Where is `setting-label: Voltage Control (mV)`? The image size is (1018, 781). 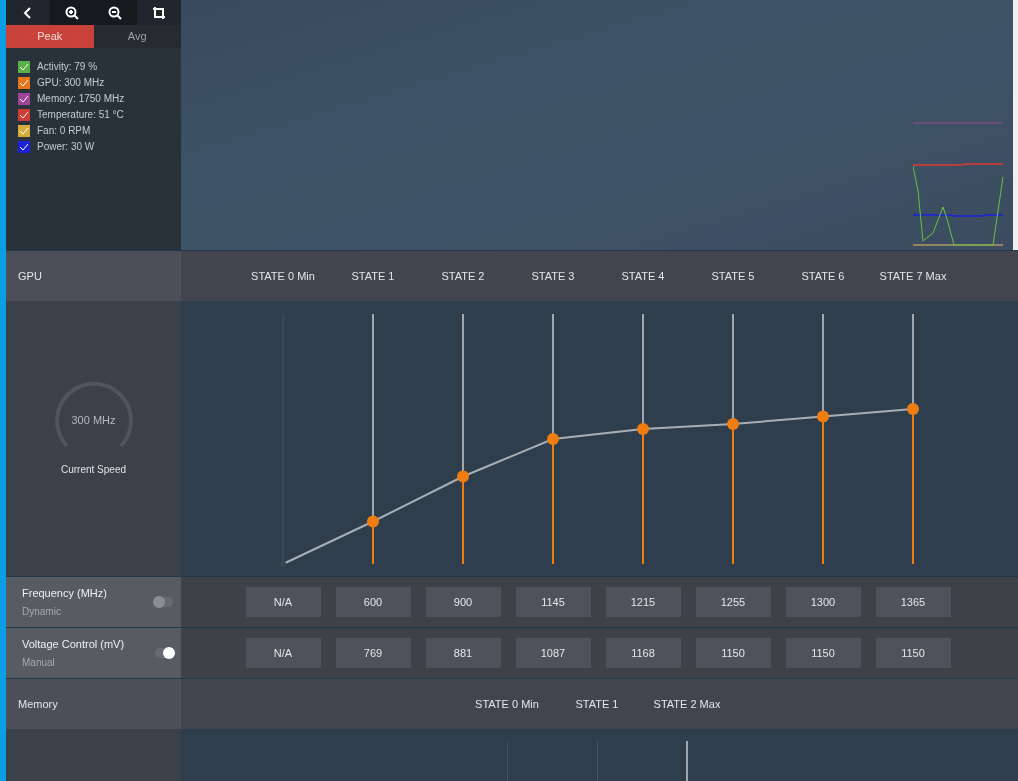
setting-label: Voltage Control (mV) is located at coordinates (73, 645).